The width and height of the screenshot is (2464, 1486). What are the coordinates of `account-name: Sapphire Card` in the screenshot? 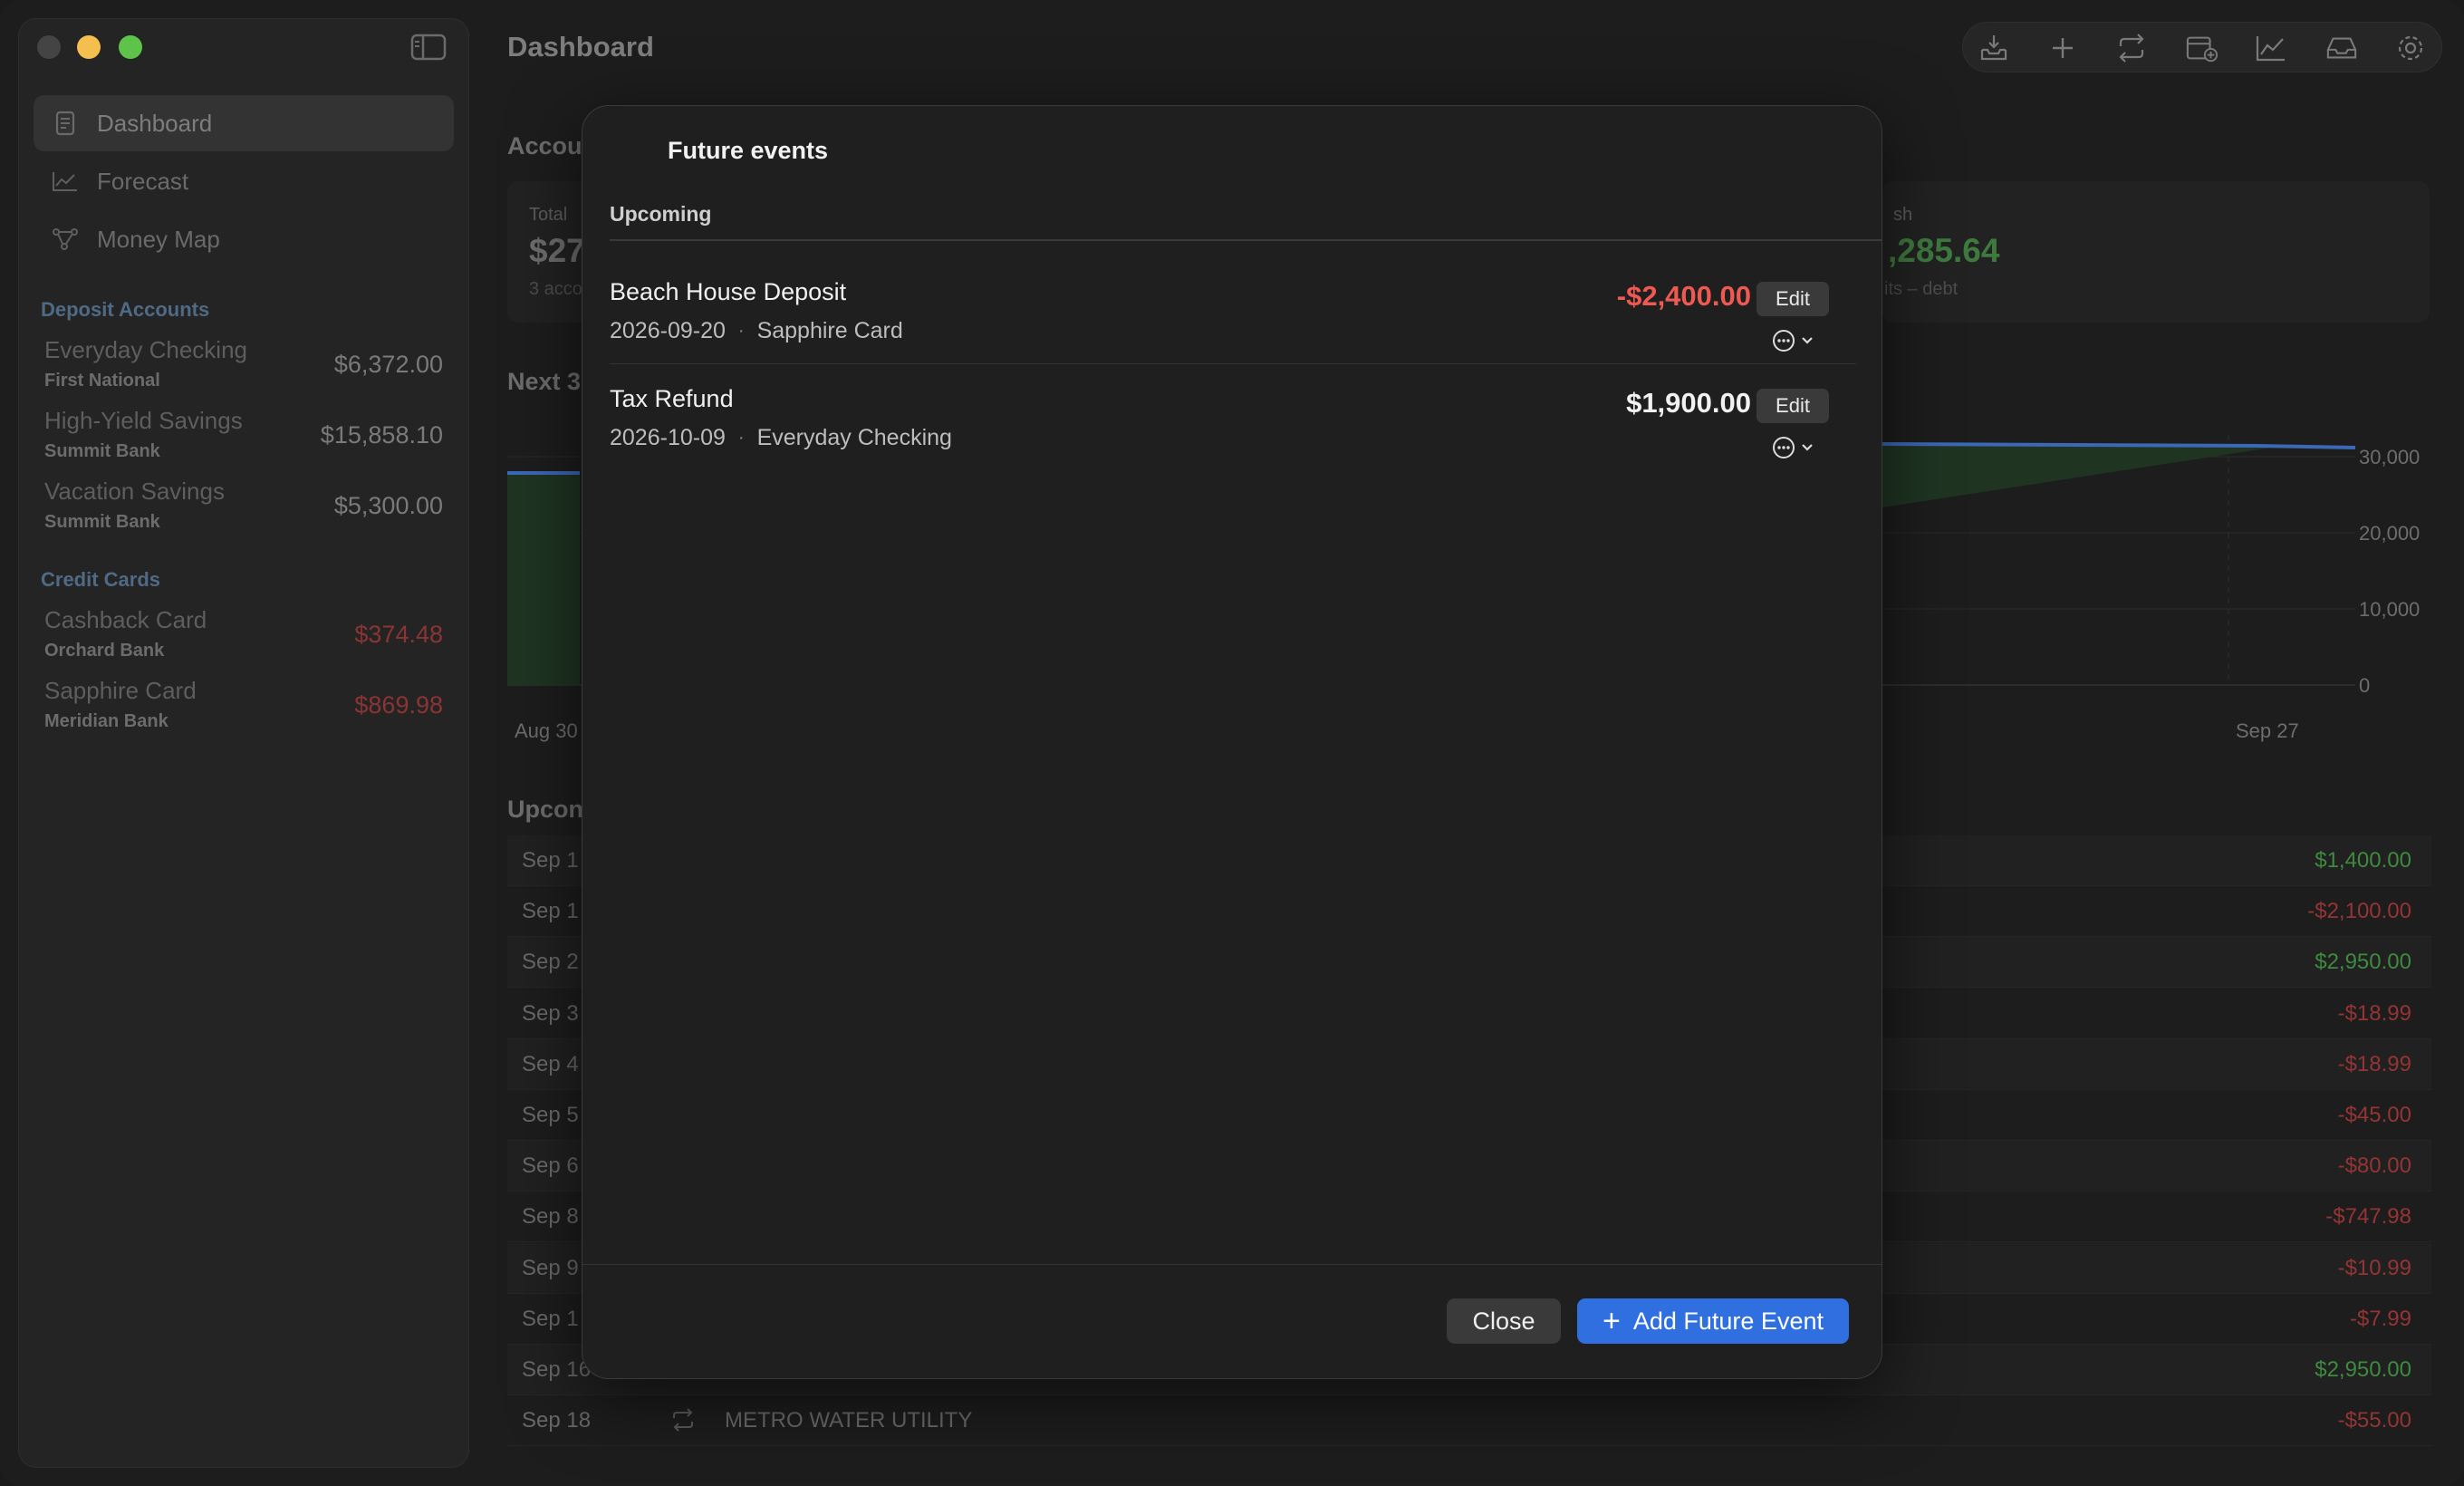 It's located at (120, 690).